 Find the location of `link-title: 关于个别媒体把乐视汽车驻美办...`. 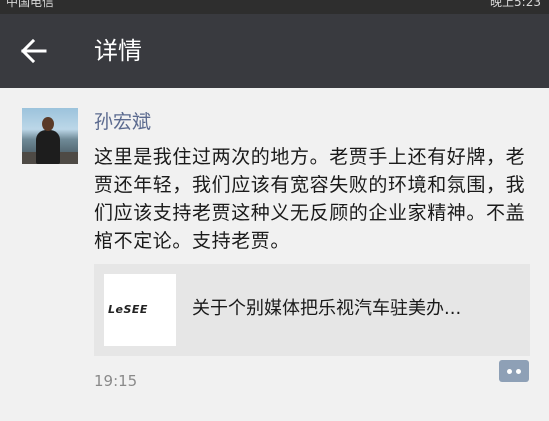

link-title: 关于个别媒体把乐视汽车驻美办... is located at coordinates (327, 308).